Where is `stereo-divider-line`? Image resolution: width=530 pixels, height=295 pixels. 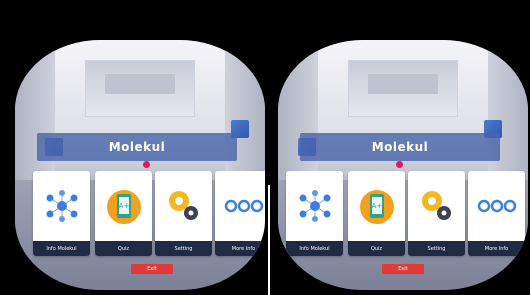
stereo-divider-line is located at coordinates (269, 240).